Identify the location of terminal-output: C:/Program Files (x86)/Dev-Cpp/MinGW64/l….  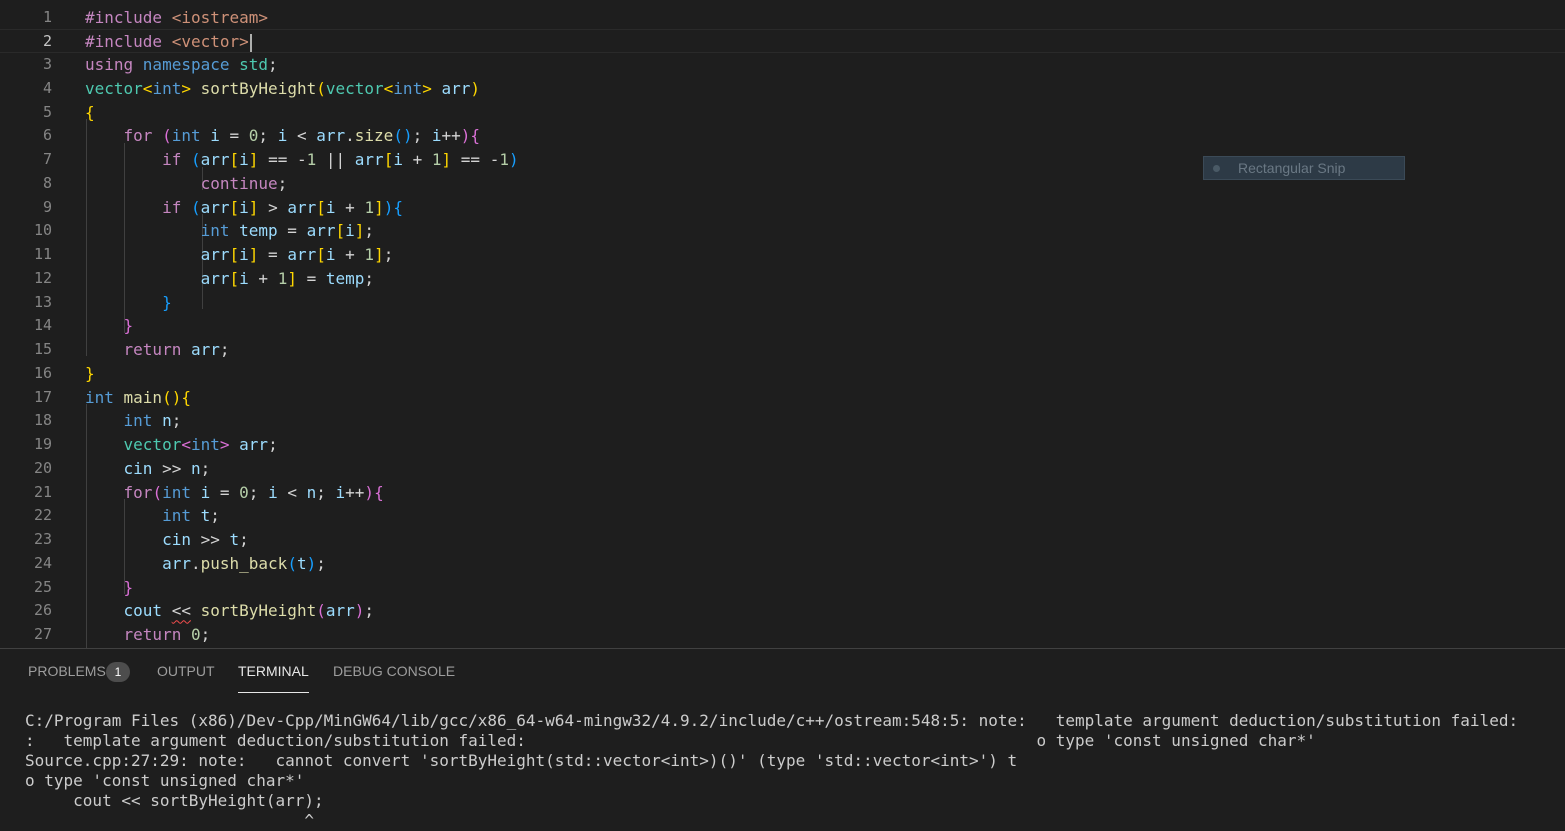
(771, 771).